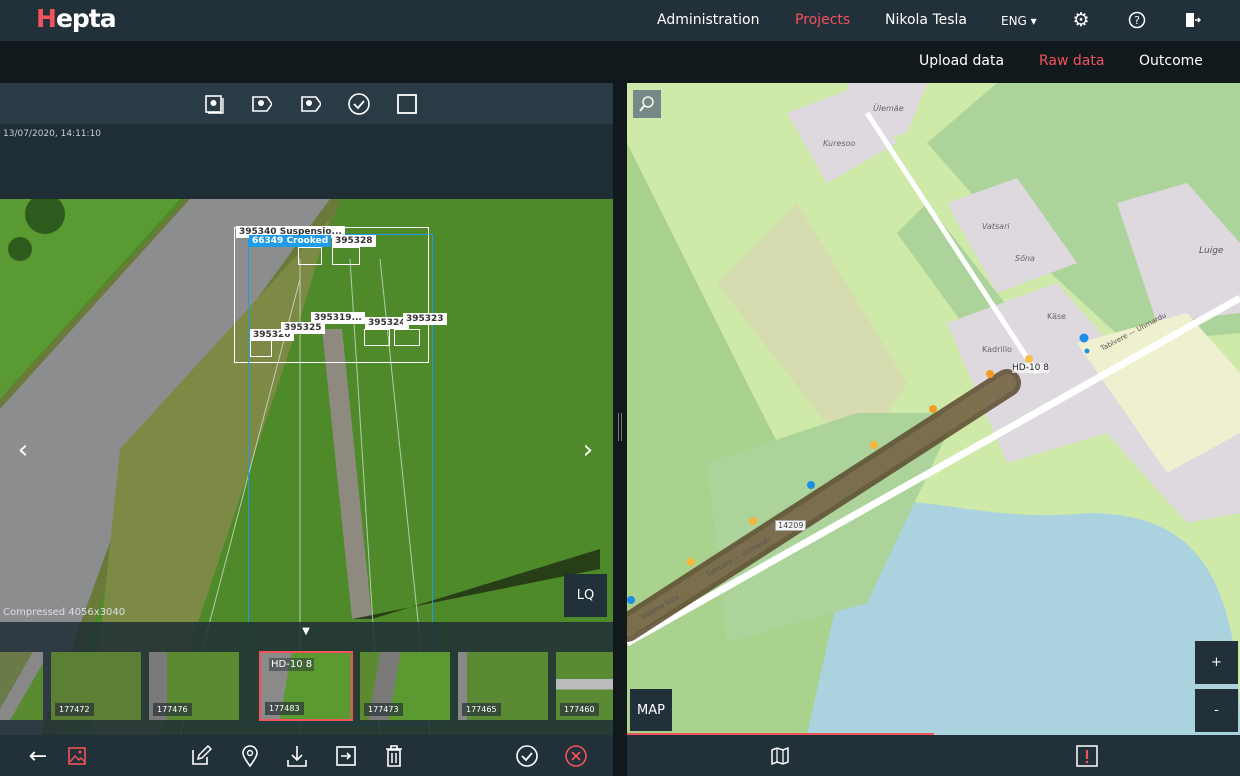  I want to click on annotation-label: 395328, so click(354, 241).